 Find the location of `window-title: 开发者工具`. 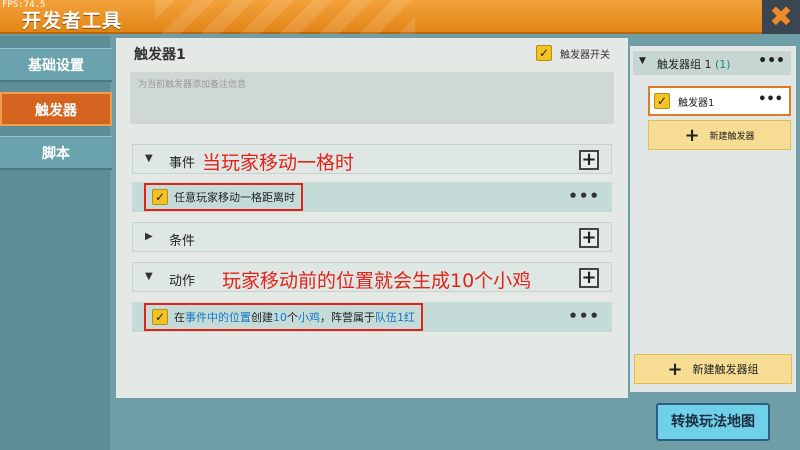

window-title: 开发者工具 is located at coordinates (72, 21).